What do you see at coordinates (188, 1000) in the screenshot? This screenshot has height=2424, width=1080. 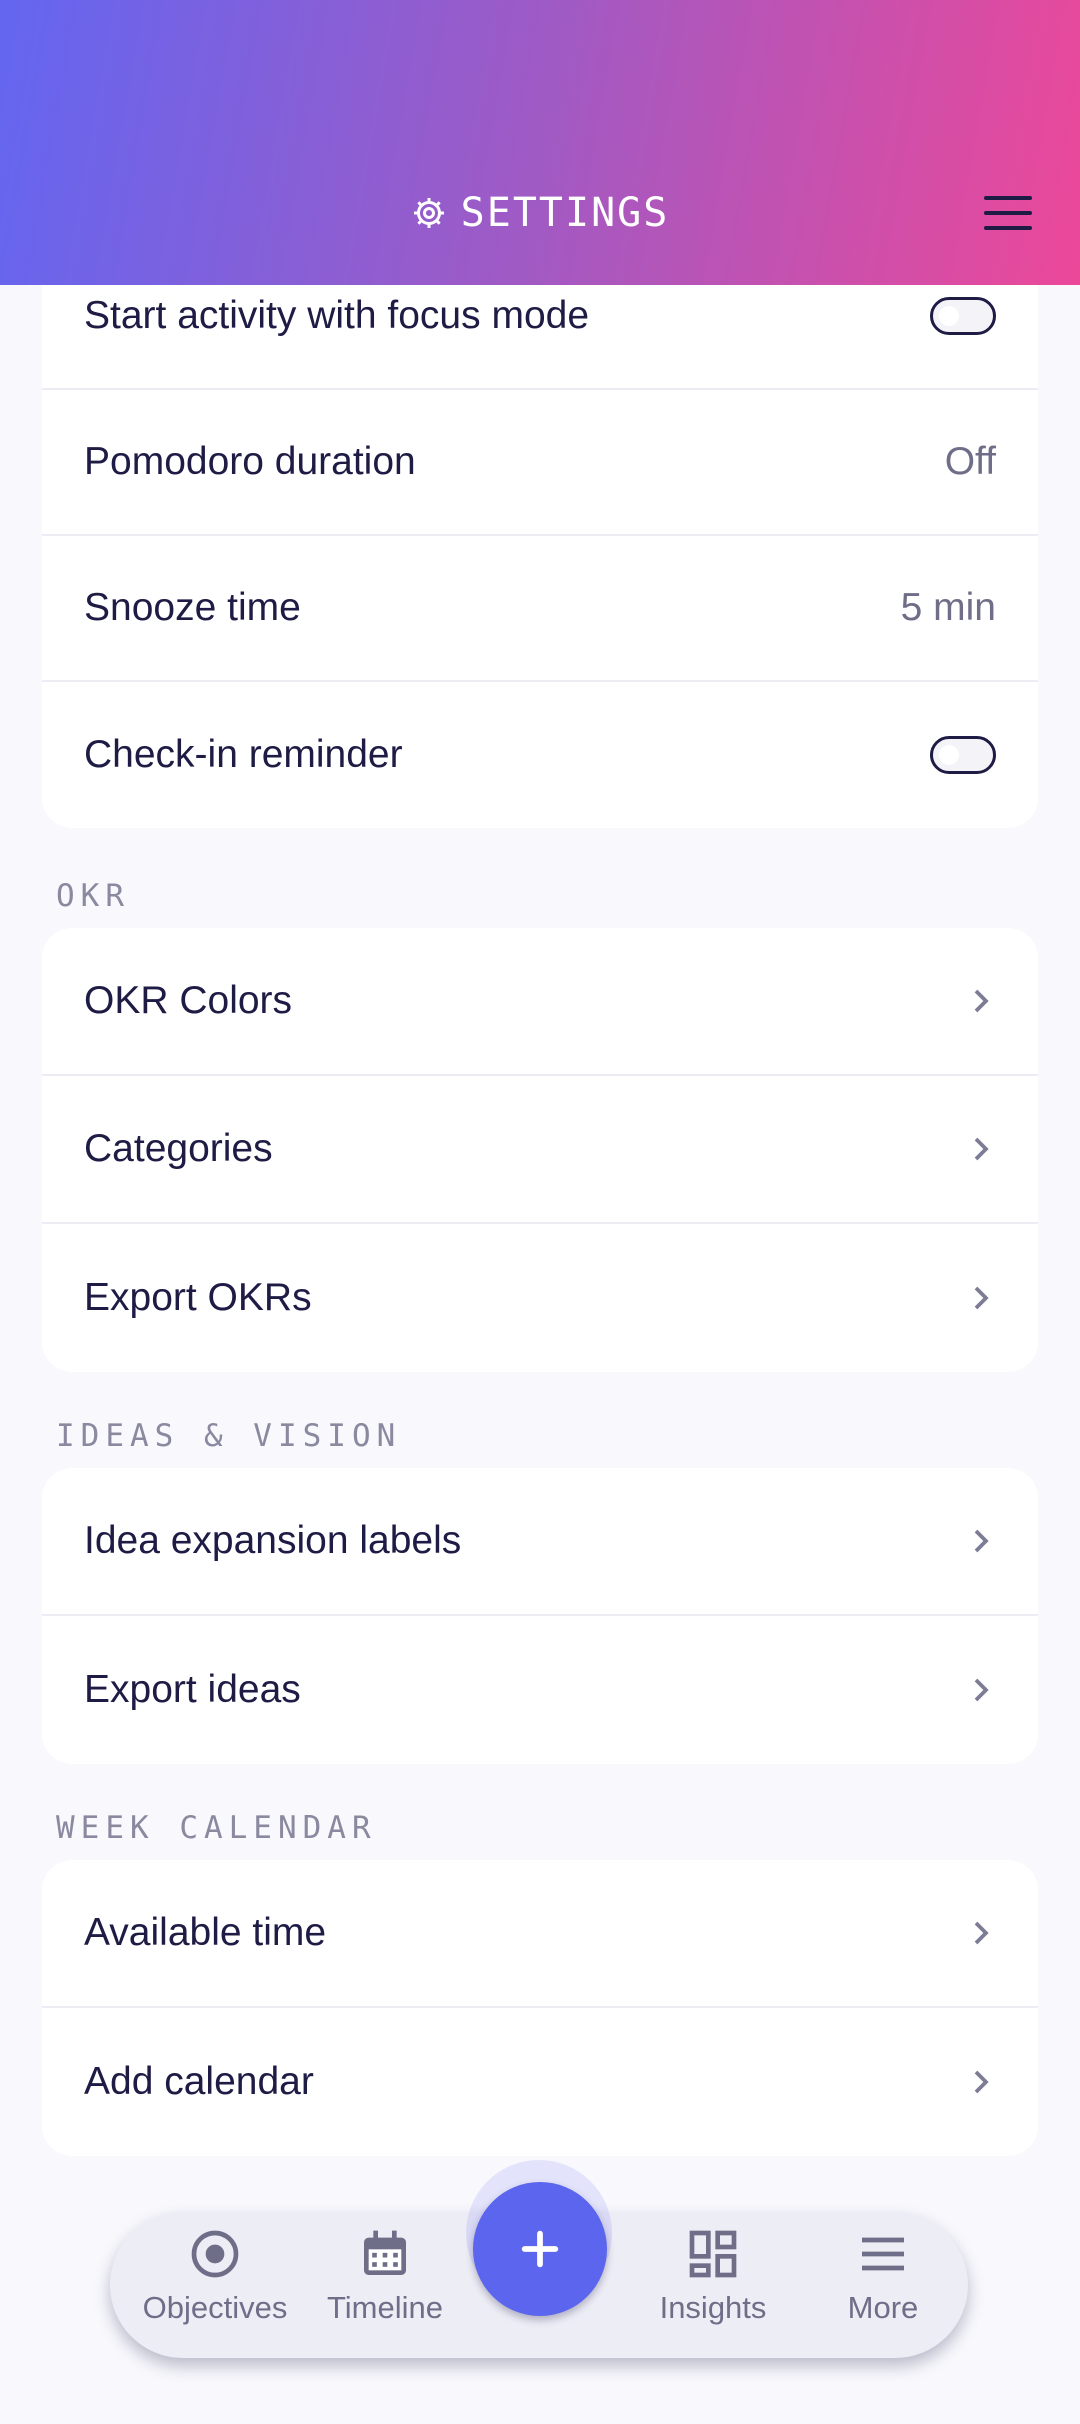 I see `row-label: OKR Colors` at bounding box center [188, 1000].